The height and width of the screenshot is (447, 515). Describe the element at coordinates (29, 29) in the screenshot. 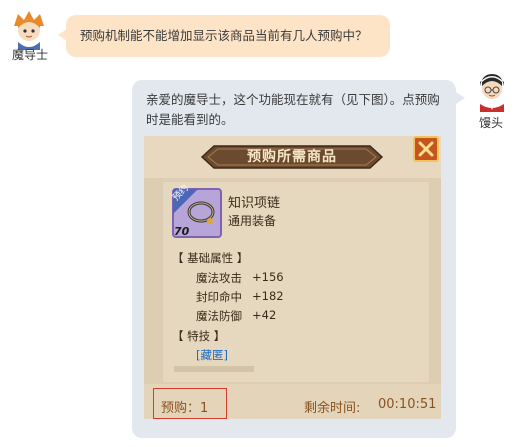

I see `mage-avatar` at that location.